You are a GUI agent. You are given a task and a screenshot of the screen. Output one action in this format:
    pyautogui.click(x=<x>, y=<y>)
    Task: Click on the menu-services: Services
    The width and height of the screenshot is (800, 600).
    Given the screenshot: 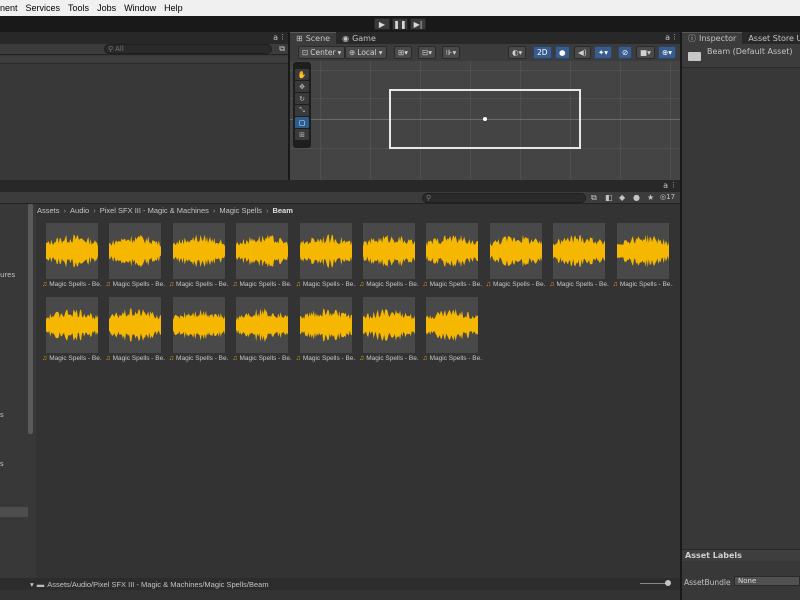 What is the action you would take?
    pyautogui.click(x=43, y=8)
    